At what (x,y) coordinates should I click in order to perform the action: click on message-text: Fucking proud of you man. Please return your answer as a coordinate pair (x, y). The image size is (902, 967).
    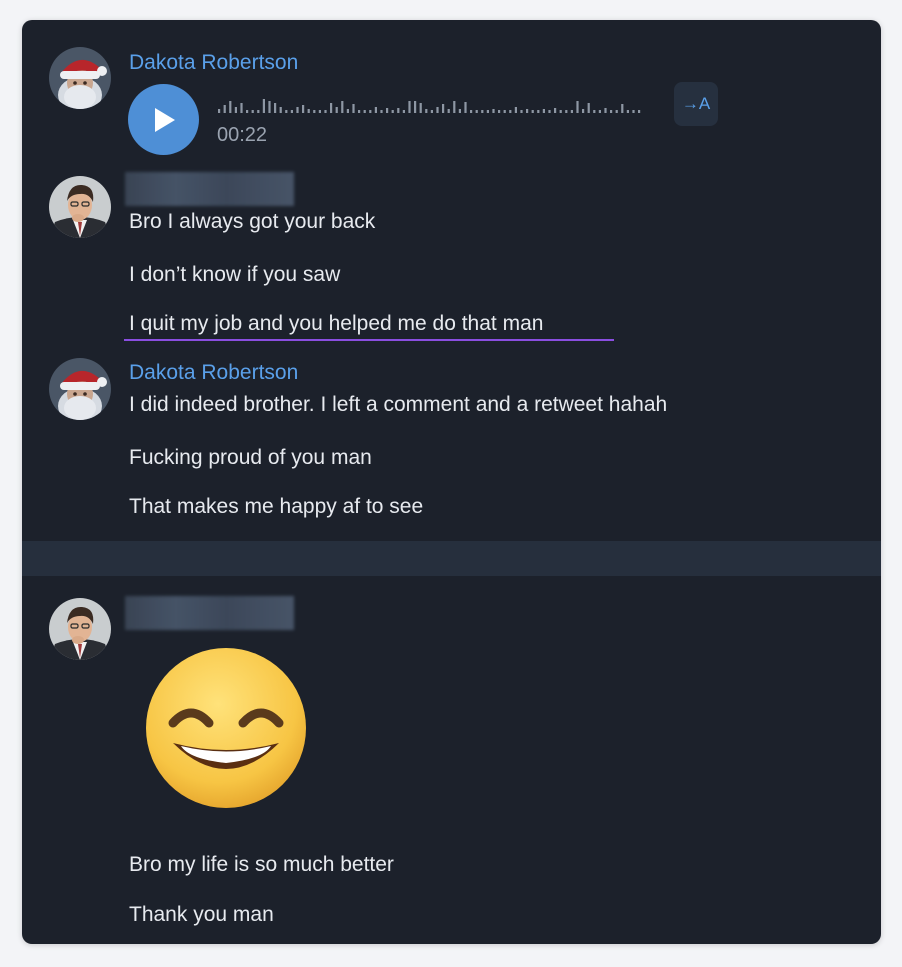
    Looking at the image, I should click on (250, 457).